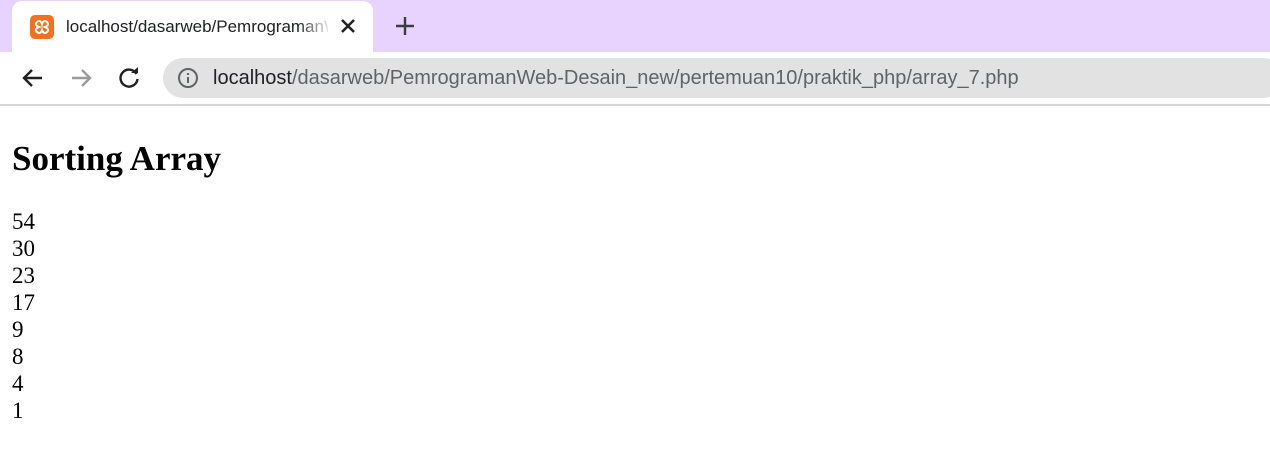 The image size is (1270, 462). Describe the element at coordinates (18, 356) in the screenshot. I see `list-item: 8` at that location.